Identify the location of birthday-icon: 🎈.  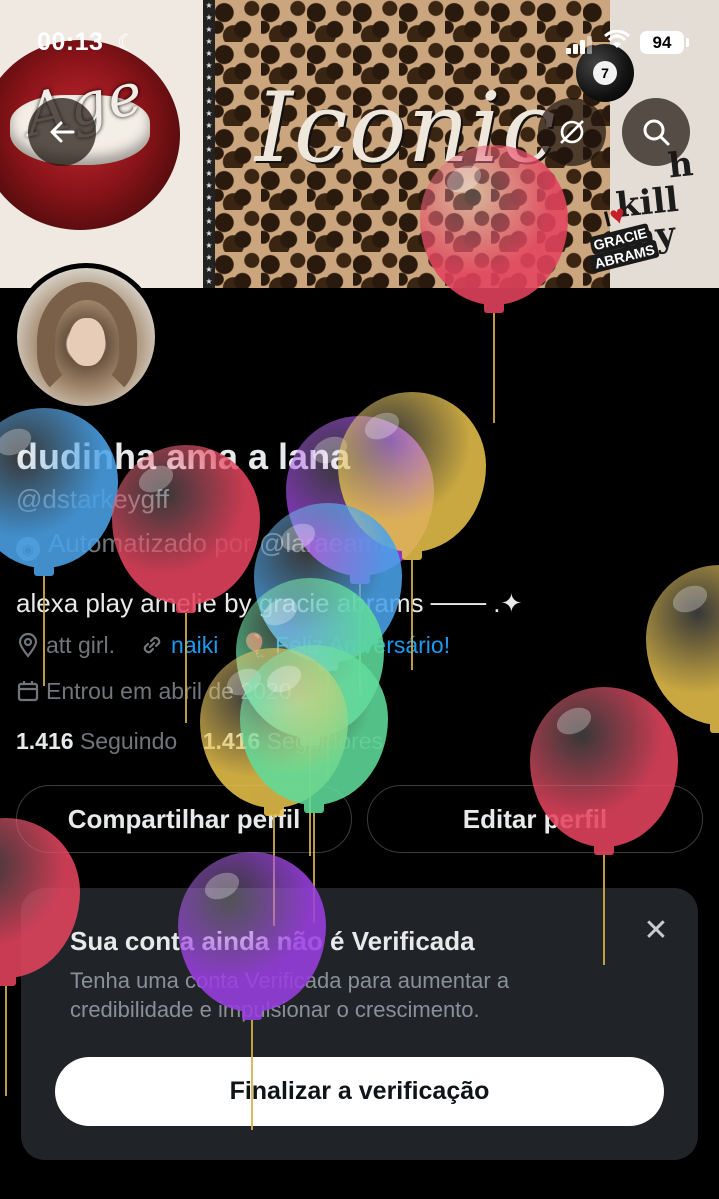
(254, 644).